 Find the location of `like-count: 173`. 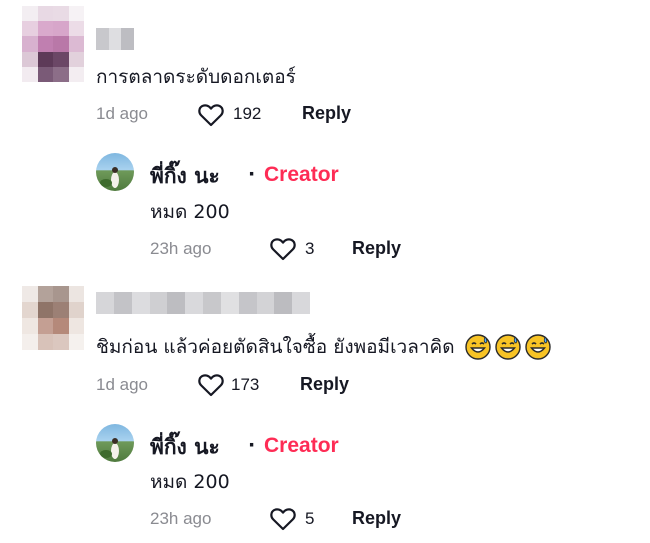

like-count: 173 is located at coordinates (245, 384).